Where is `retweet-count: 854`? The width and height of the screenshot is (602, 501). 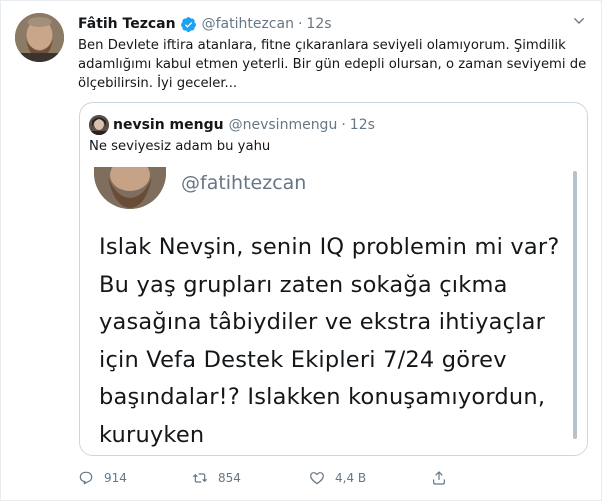
retweet-count: 854 is located at coordinates (229, 478).